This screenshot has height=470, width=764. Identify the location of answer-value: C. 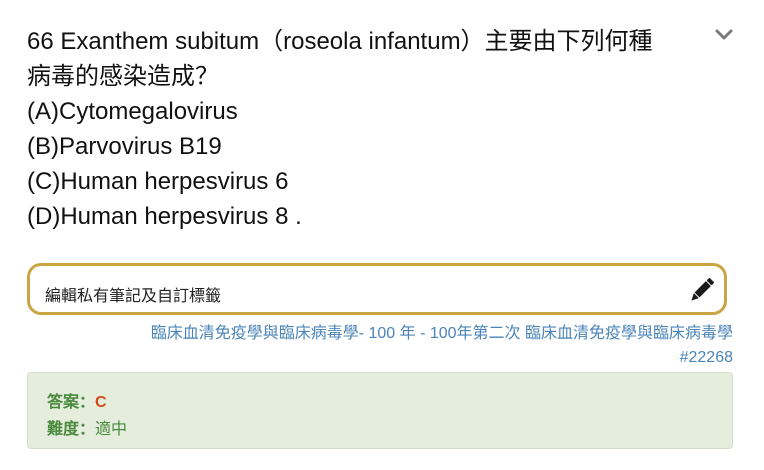
(101, 402).